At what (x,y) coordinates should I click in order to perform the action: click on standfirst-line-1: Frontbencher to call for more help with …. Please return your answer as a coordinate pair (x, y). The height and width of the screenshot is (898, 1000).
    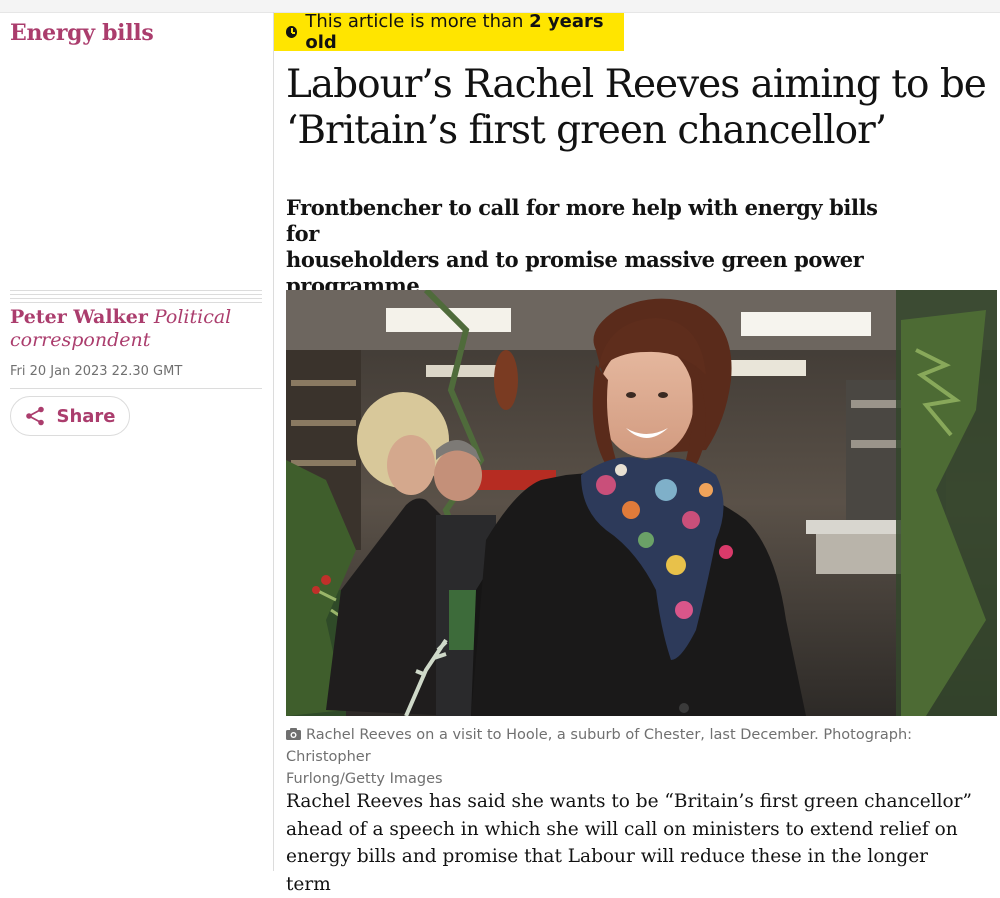
    Looking at the image, I should click on (582, 220).